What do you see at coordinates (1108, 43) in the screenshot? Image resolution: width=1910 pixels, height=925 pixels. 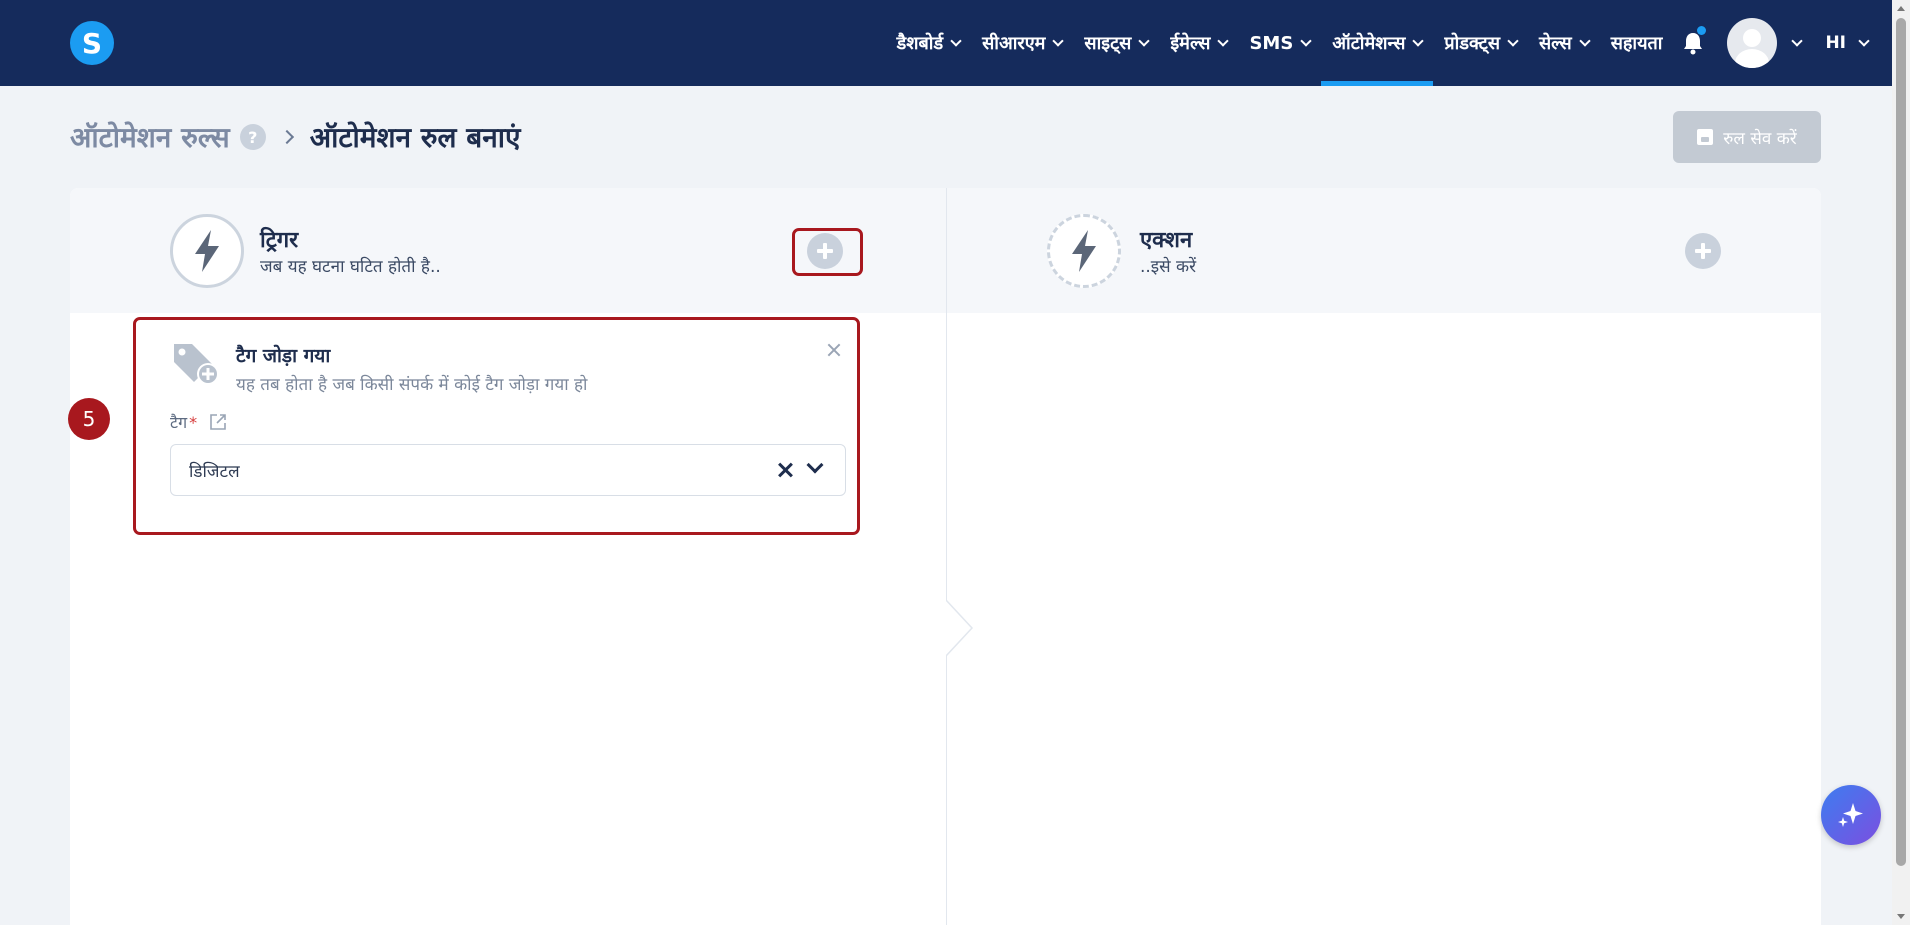 I see `nav-label: साइट्स` at bounding box center [1108, 43].